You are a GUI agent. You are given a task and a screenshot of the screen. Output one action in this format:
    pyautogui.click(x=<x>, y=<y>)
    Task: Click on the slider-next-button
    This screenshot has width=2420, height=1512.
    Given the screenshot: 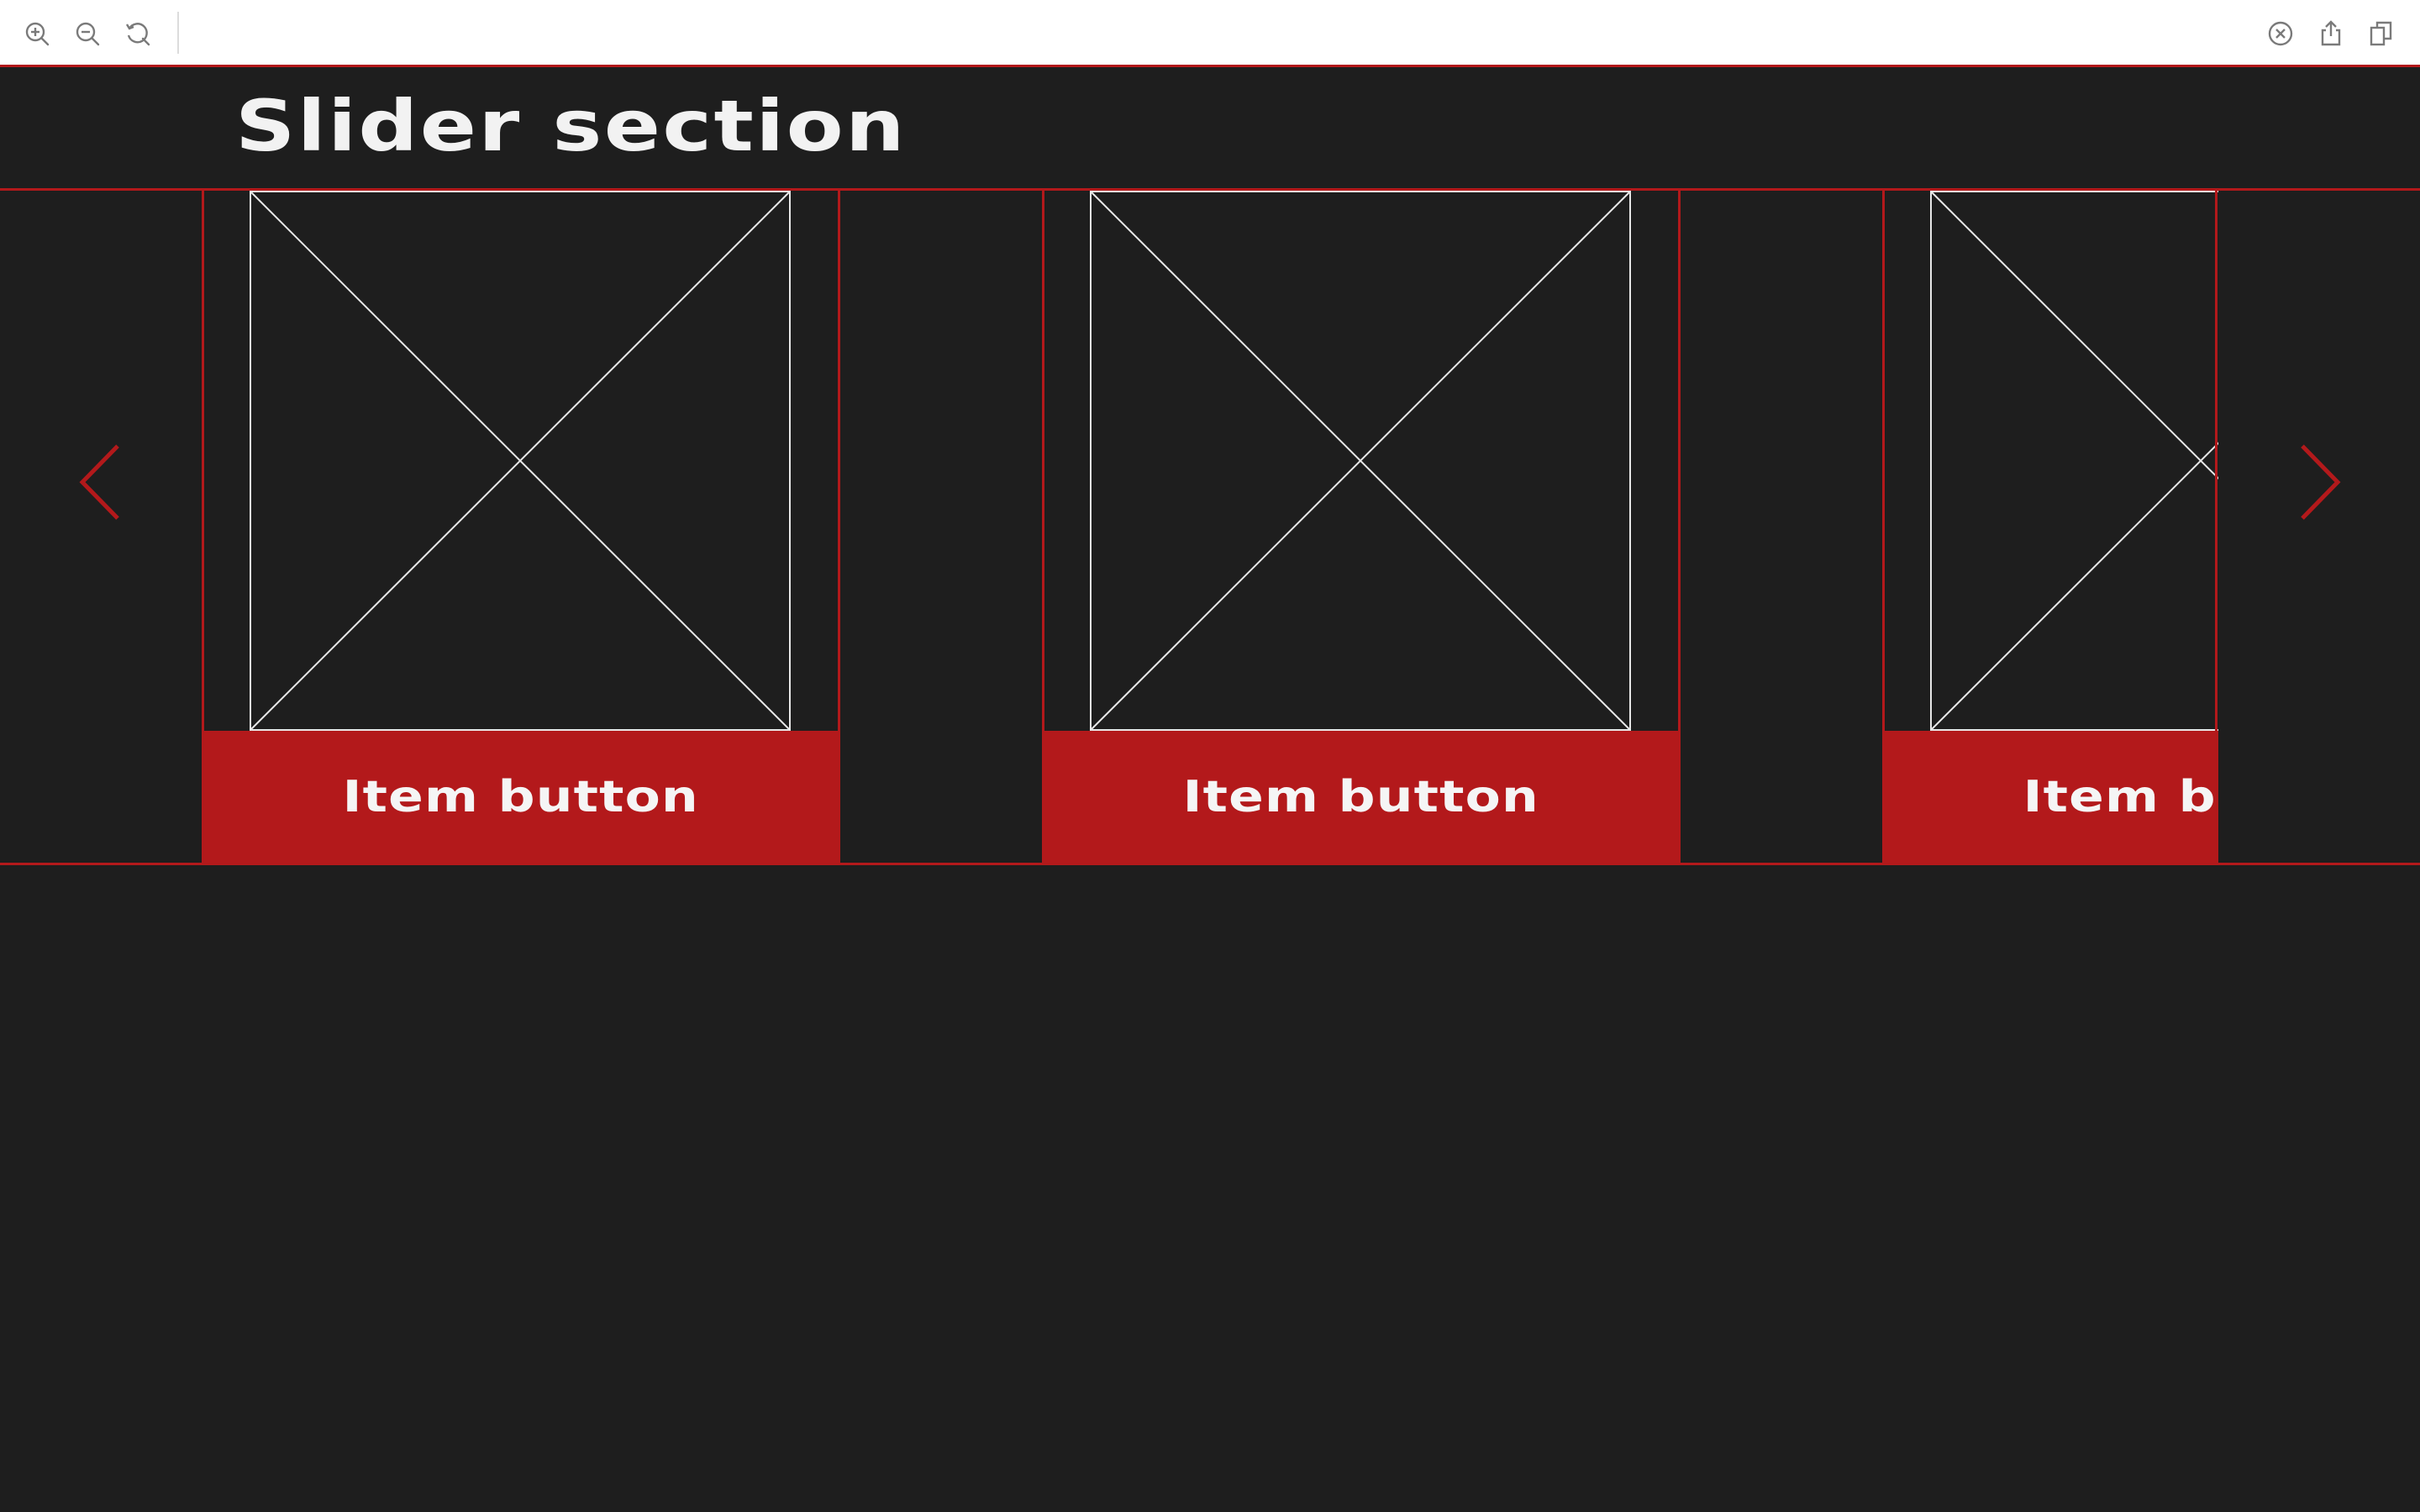 What is the action you would take?
    pyautogui.click(x=2320, y=482)
    